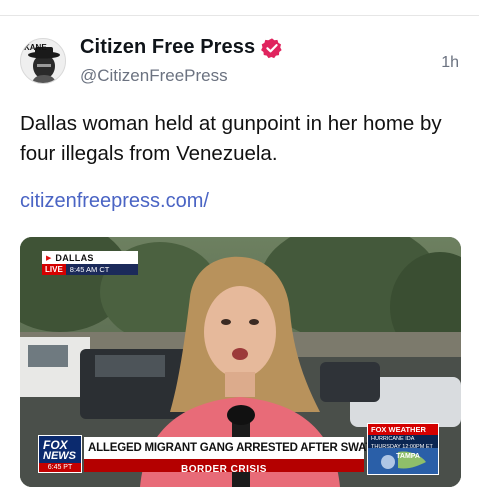 The width and height of the screenshot is (479, 500). What do you see at coordinates (154, 76) in the screenshot?
I see `author-handle: @CitizenFreePress` at bounding box center [154, 76].